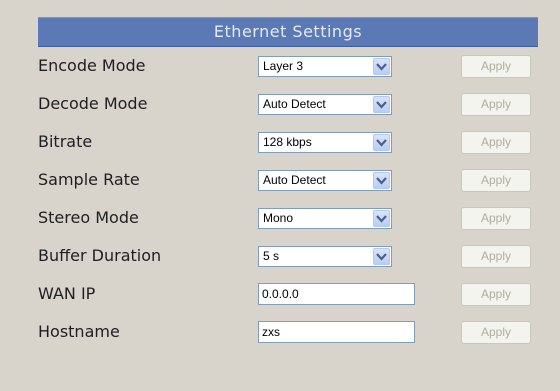  Describe the element at coordinates (325, 66) in the screenshot. I see `encode-mode-select: Layer 3` at that location.